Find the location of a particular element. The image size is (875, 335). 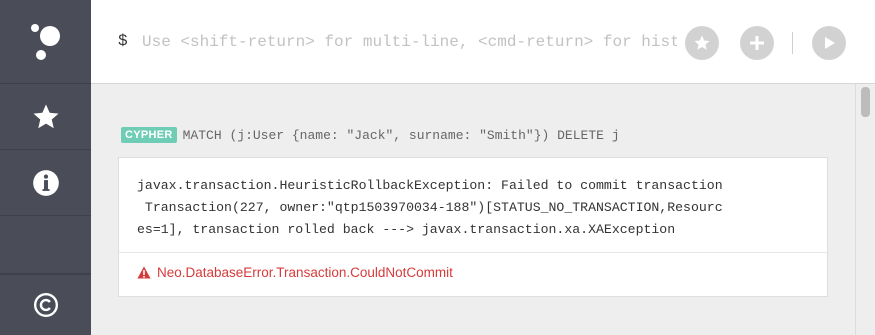

add-button is located at coordinates (757, 43).